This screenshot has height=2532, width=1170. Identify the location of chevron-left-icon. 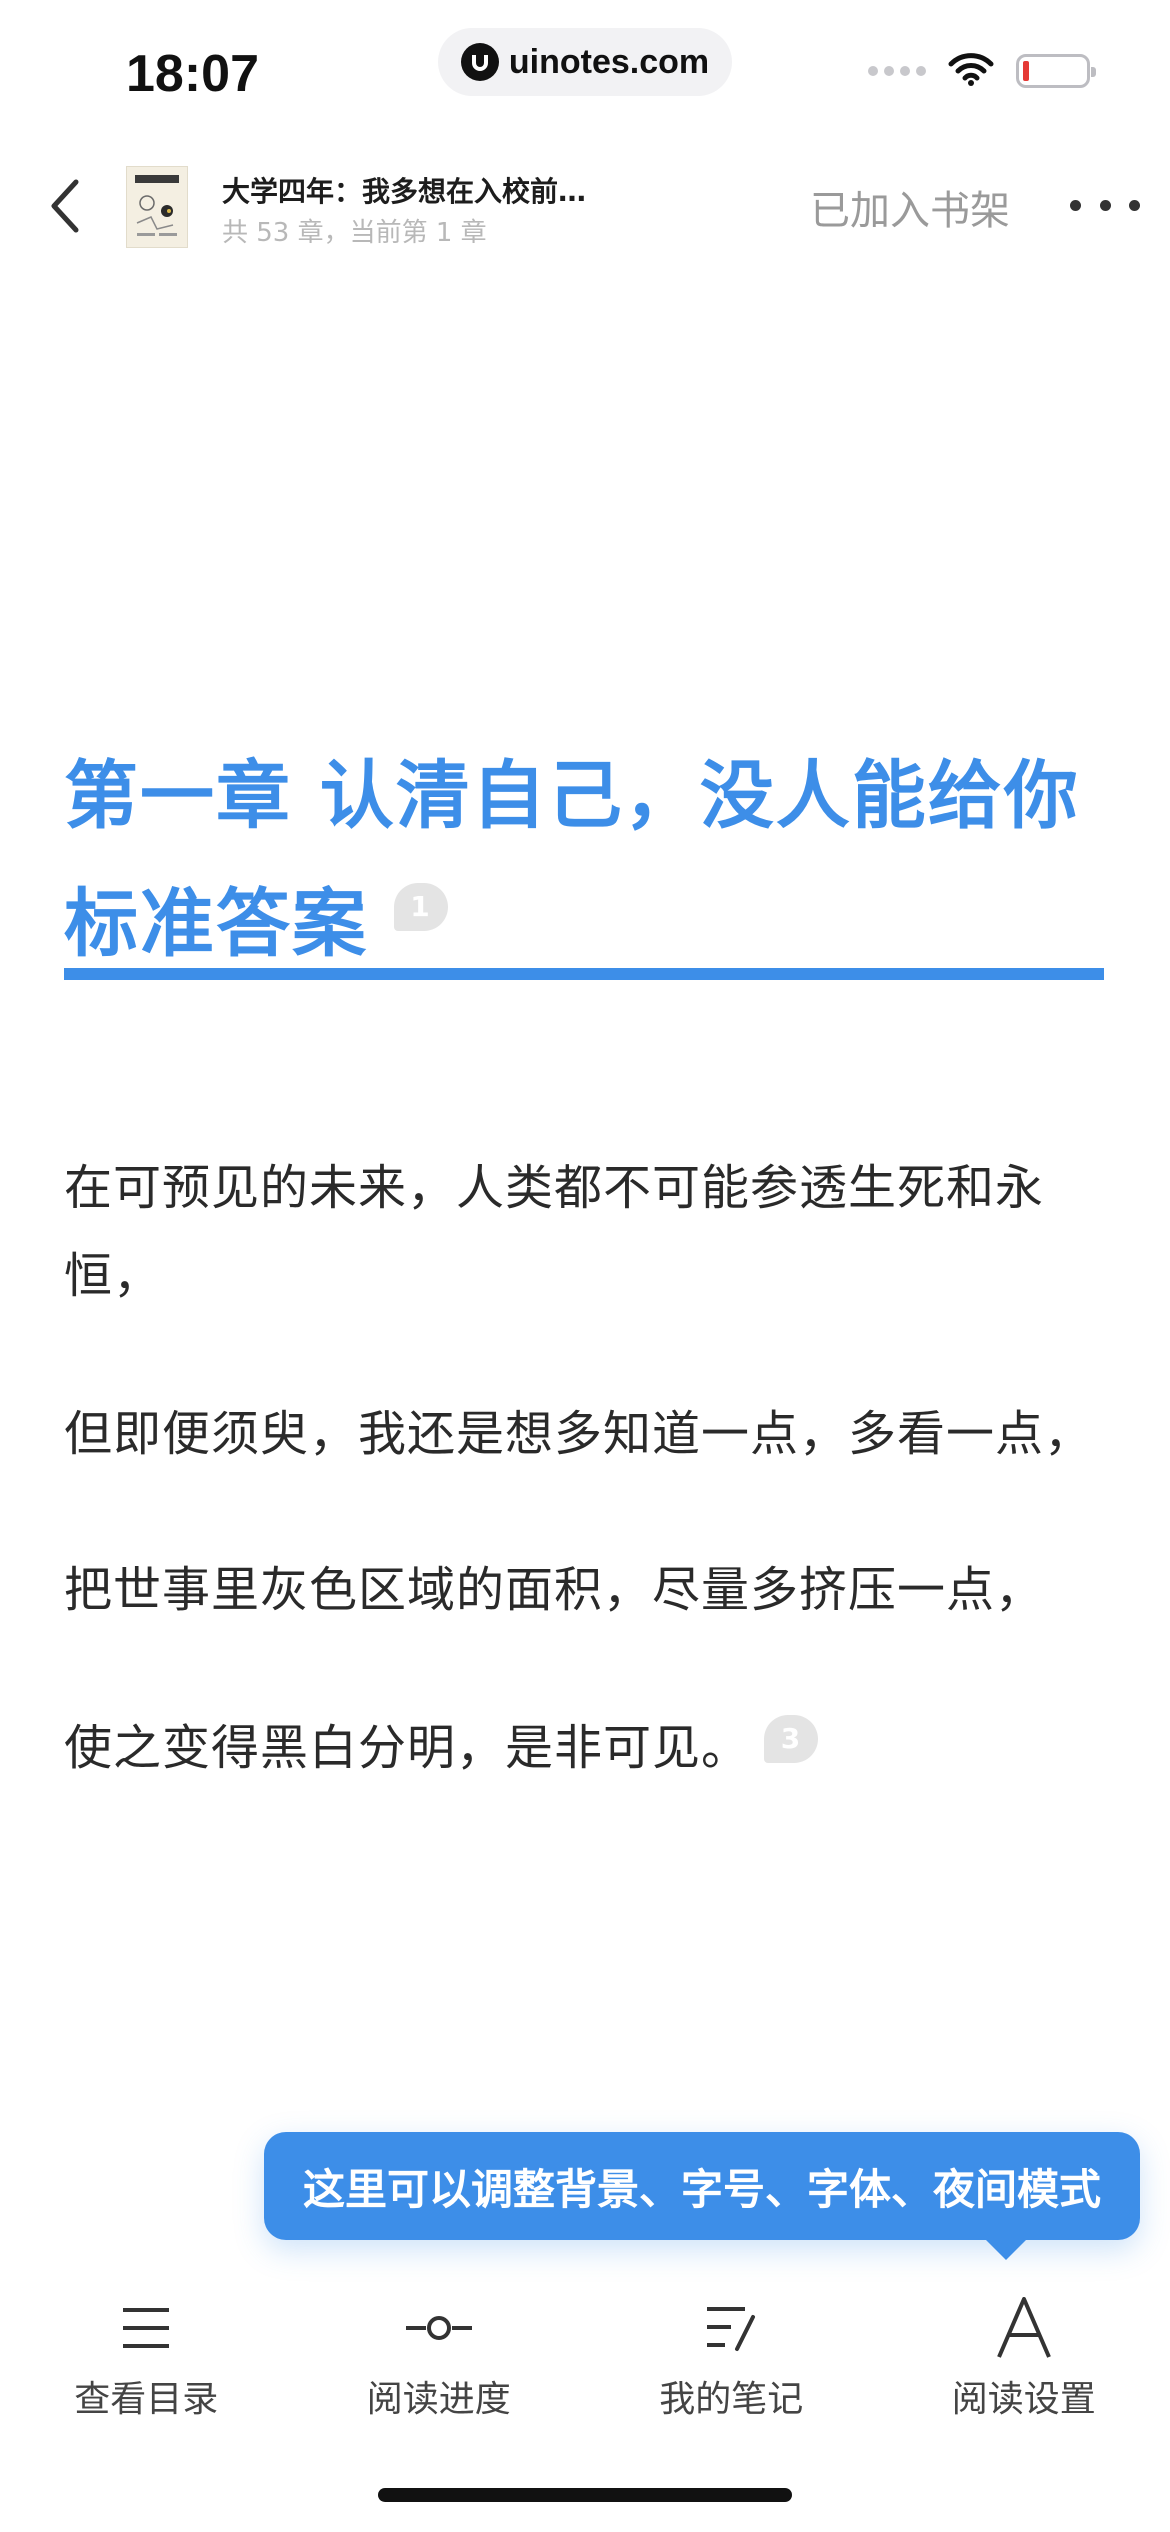
(65, 206).